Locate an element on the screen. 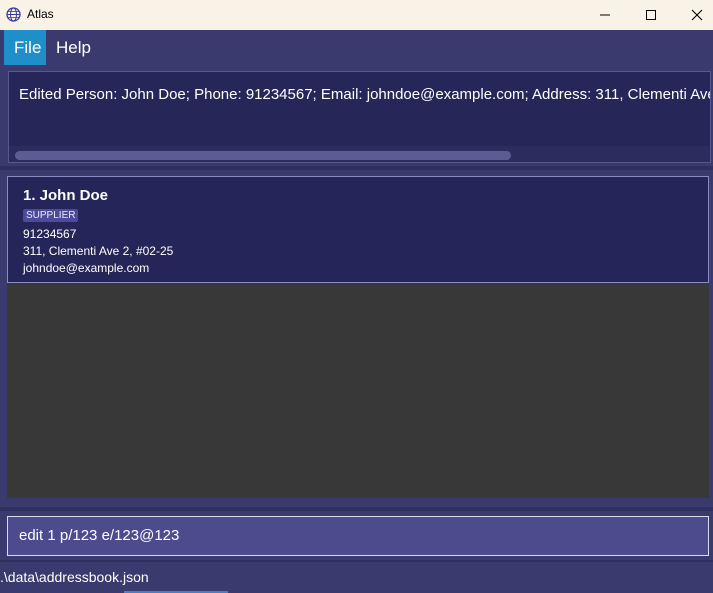 The image size is (713, 593). close-button is located at coordinates (693, 15).